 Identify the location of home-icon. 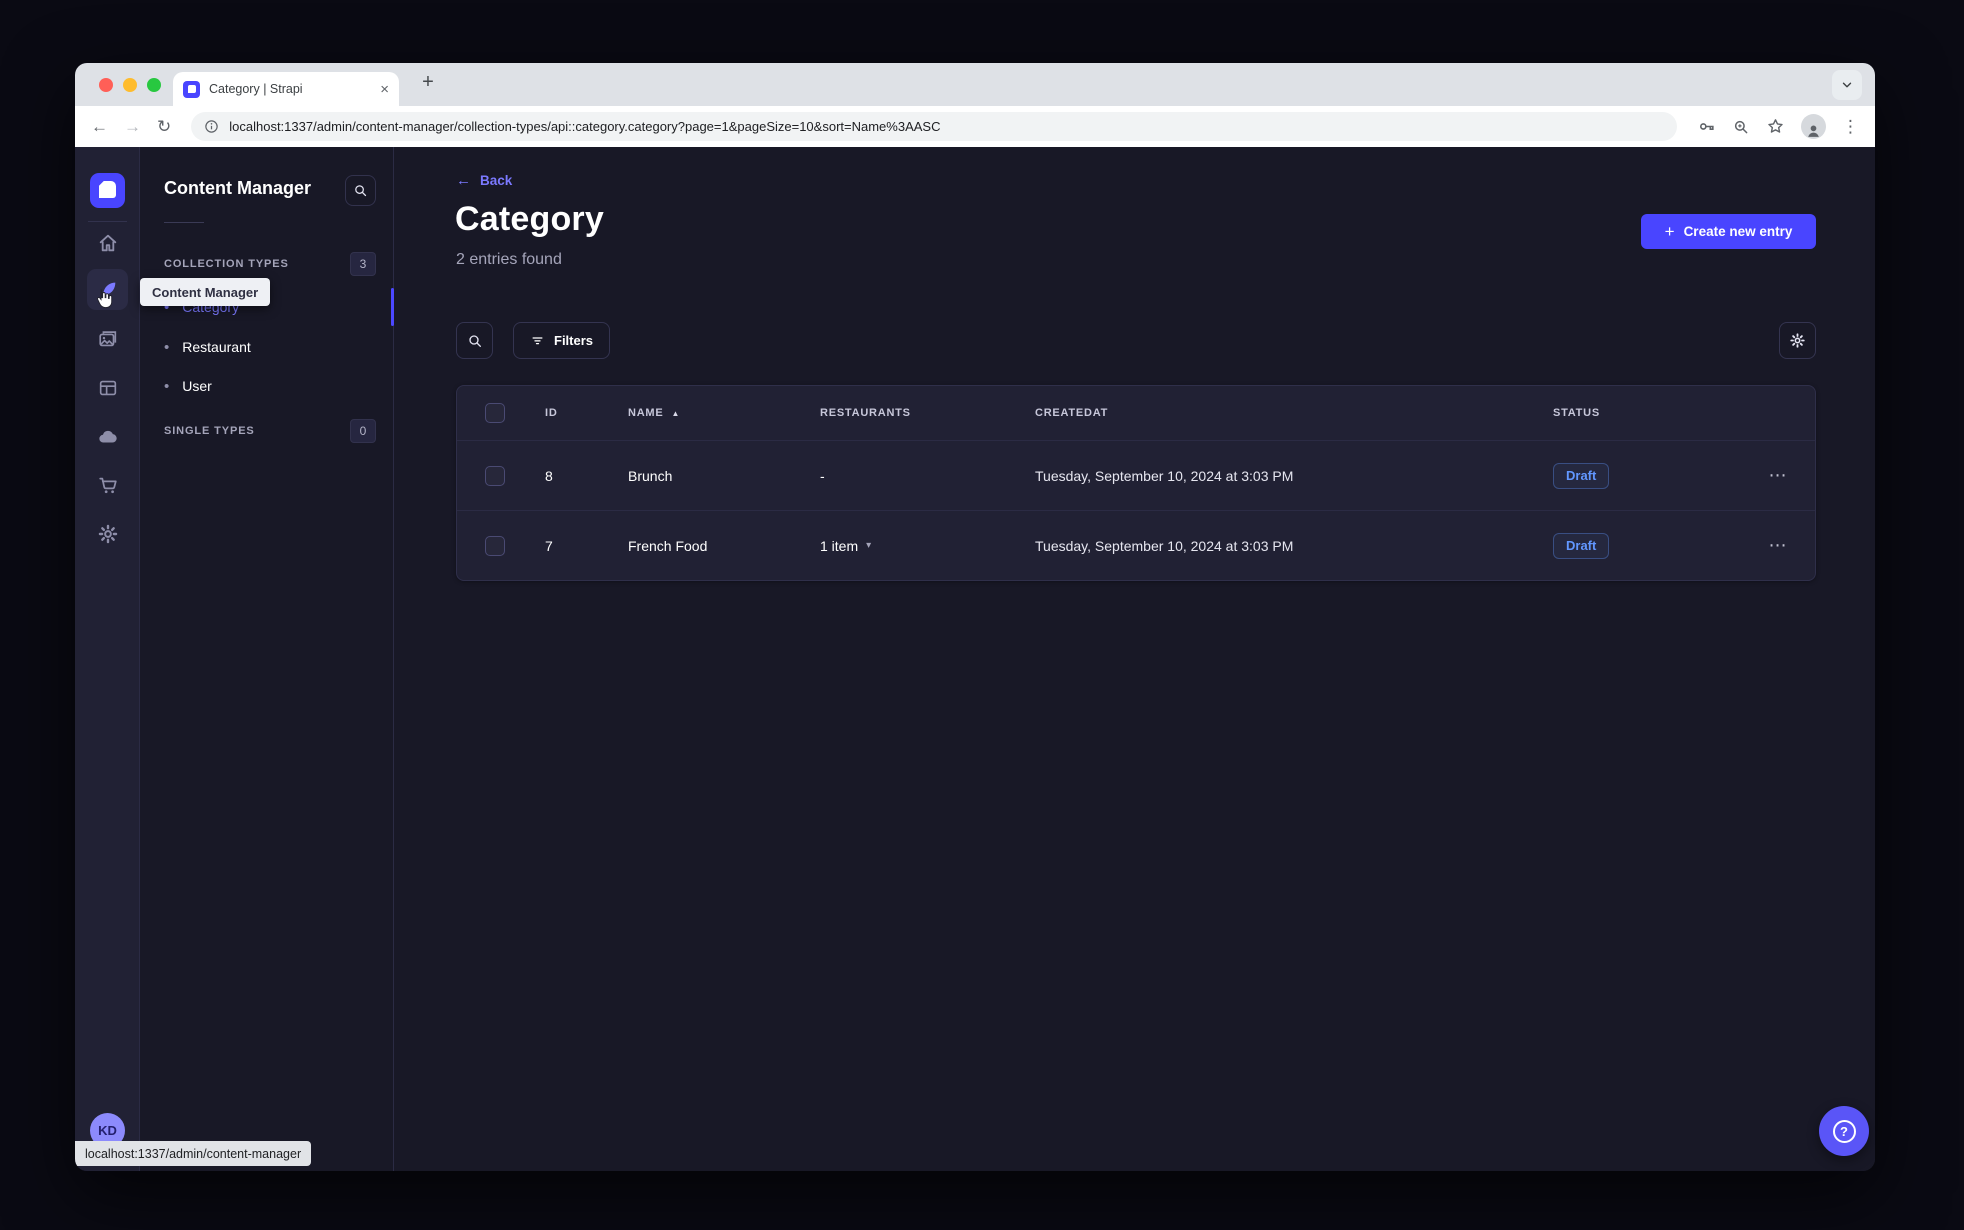
(107, 242).